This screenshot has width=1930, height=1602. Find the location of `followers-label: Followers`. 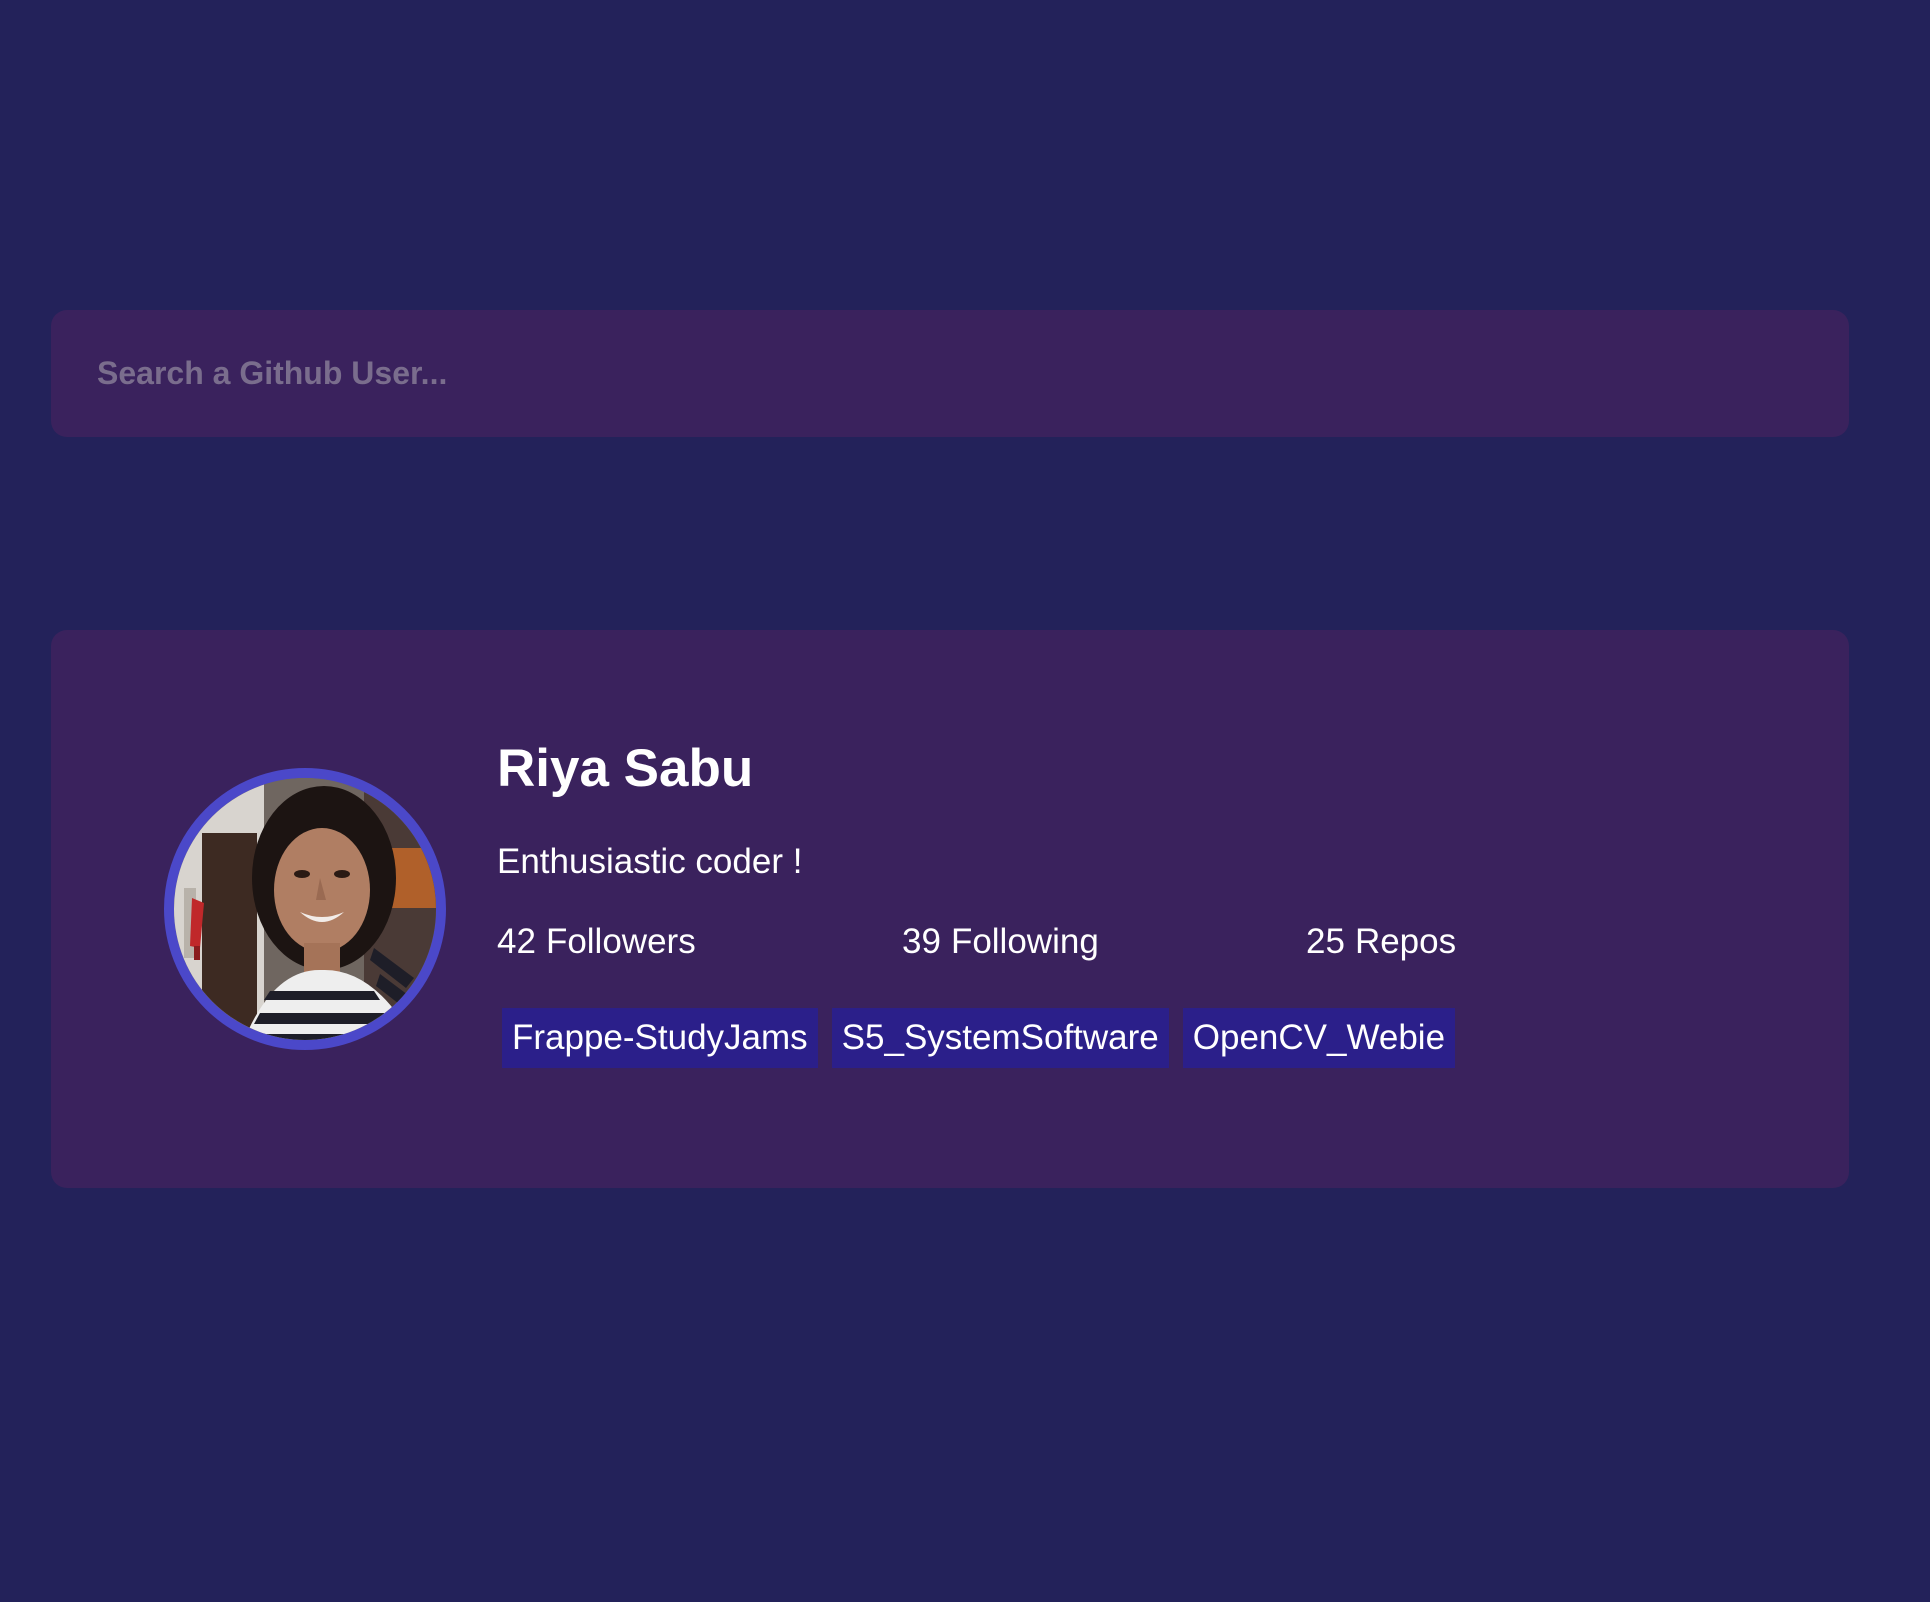

followers-label: Followers is located at coordinates (620, 941).